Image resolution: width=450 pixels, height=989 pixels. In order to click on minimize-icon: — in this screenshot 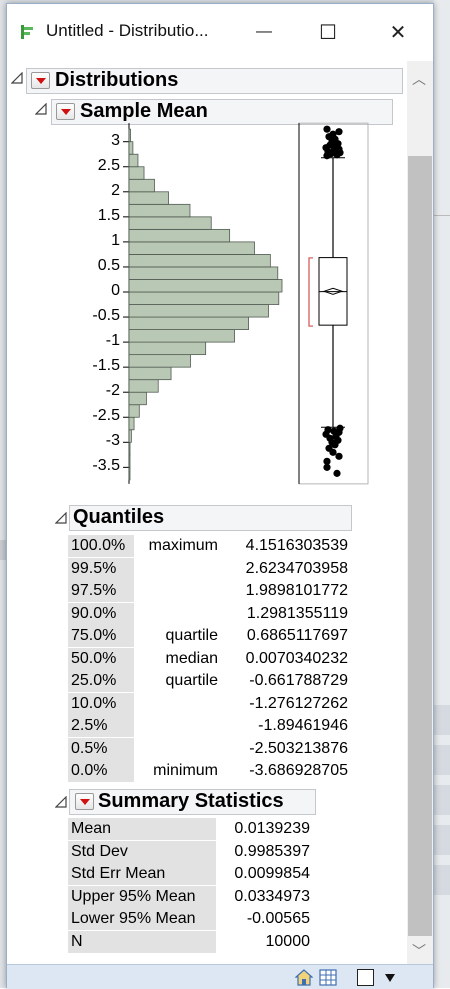, I will do `click(264, 31)`.